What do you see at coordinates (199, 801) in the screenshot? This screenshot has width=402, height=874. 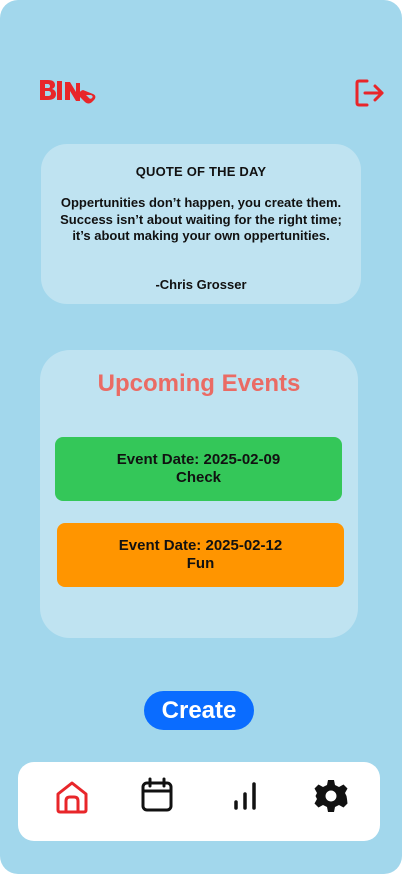 I see `bottom-tab-bar` at bounding box center [199, 801].